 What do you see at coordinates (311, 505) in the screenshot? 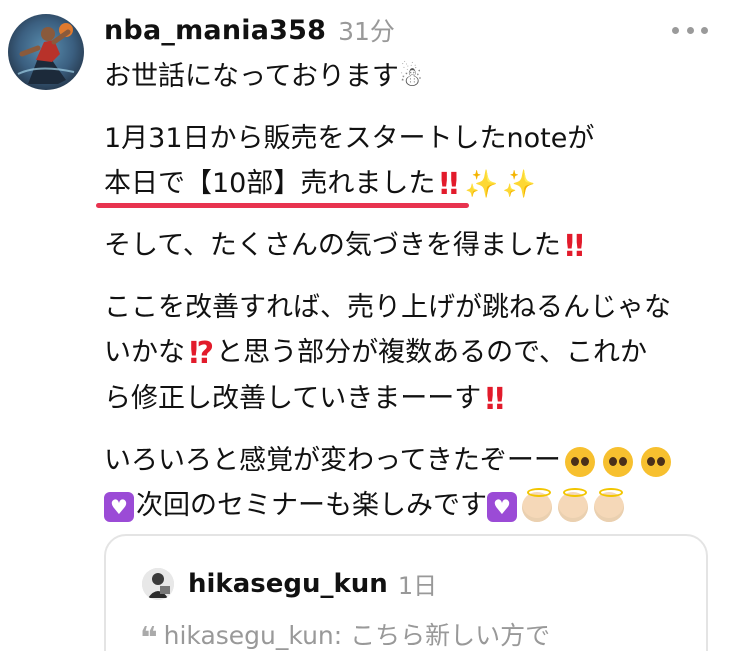
I see `seminar-text: 次回のセミナーも楽しみです` at bounding box center [311, 505].